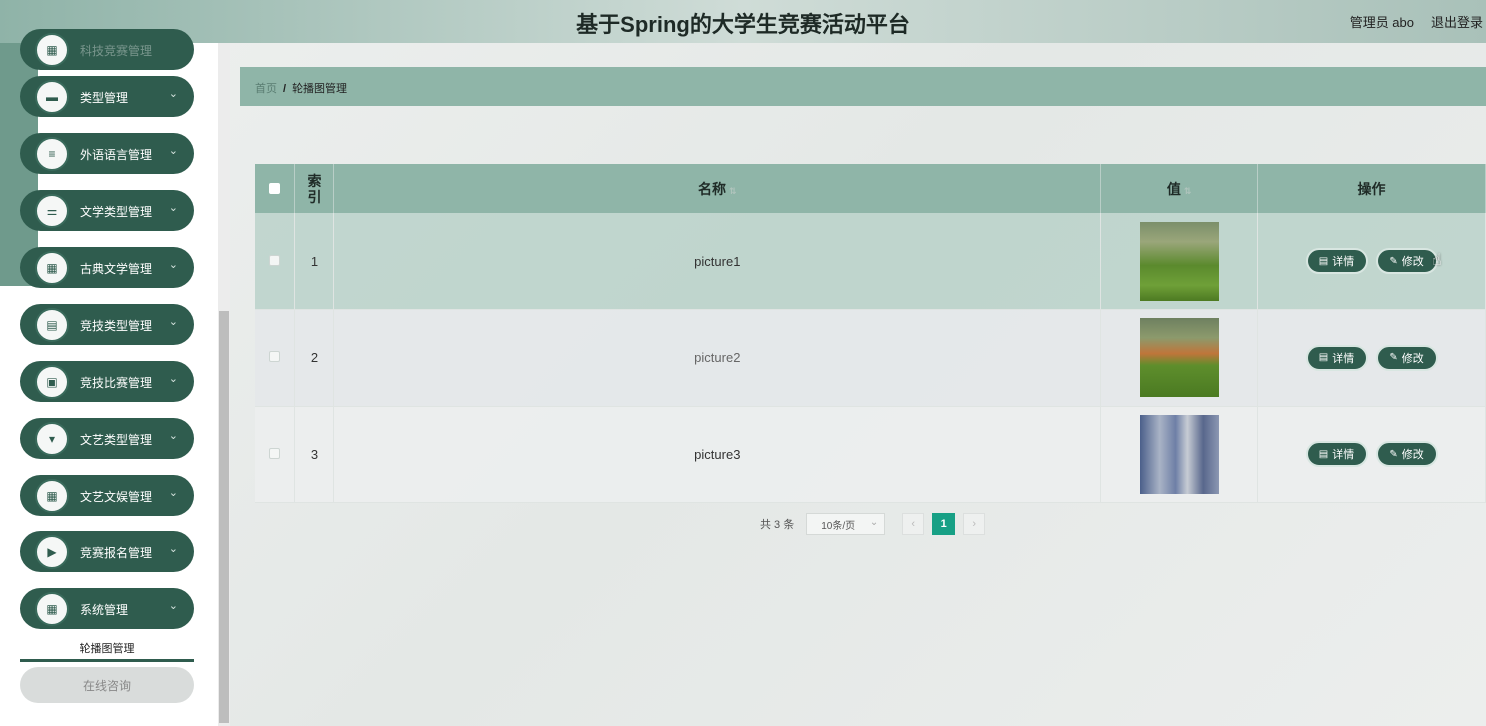  Describe the element at coordinates (116, 155) in the screenshot. I see `sidebar-item-label: 外语语言管理` at that location.